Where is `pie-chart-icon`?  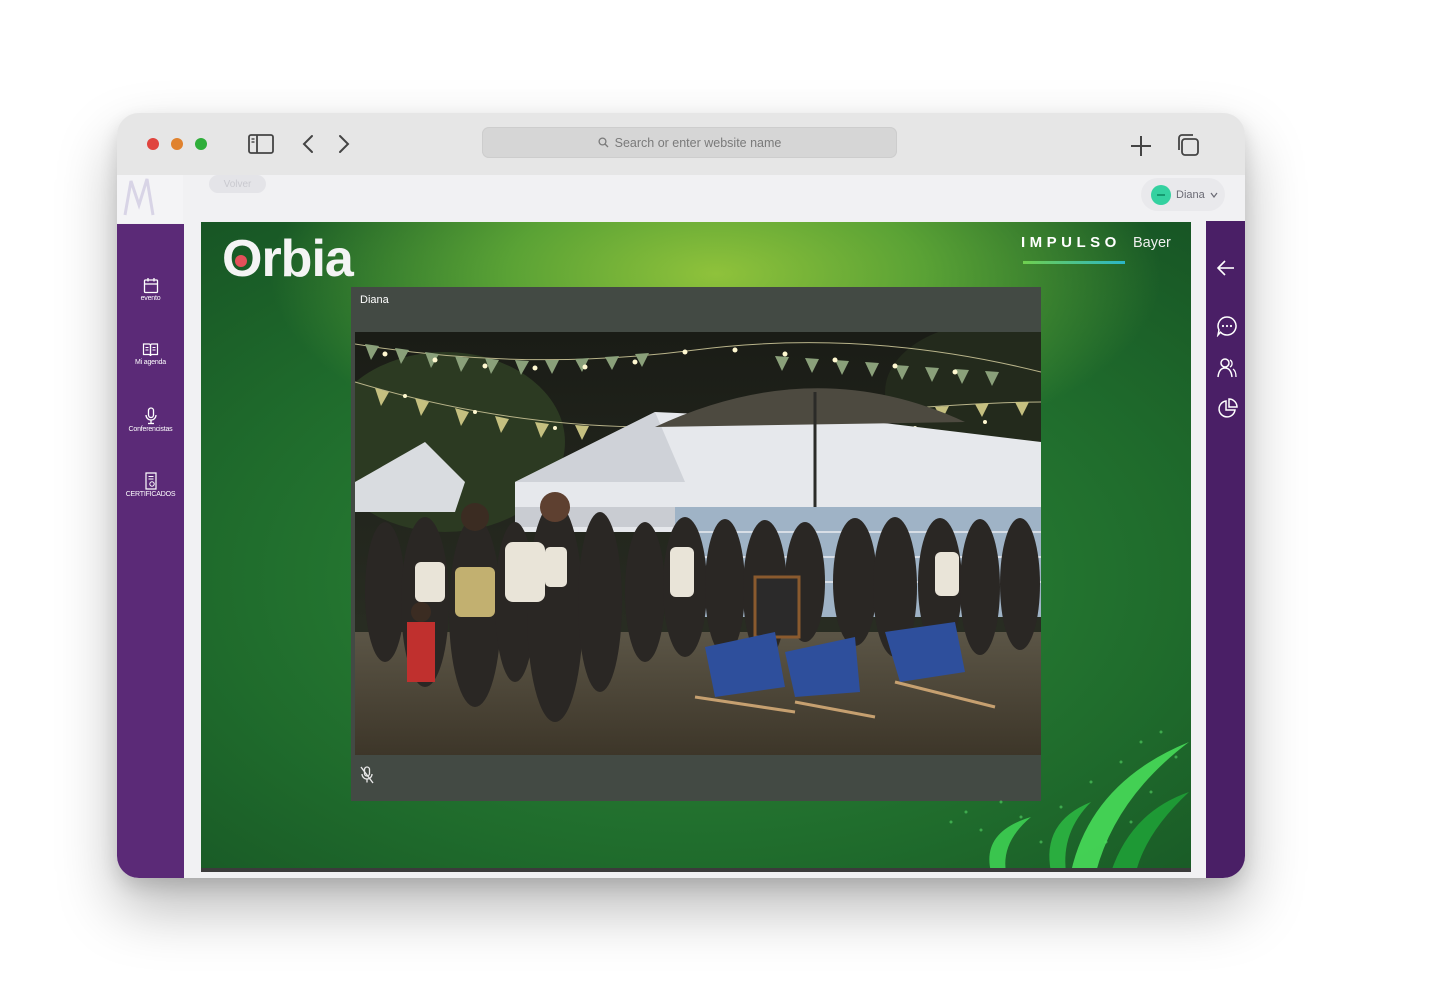
pie-chart-icon is located at coordinates (1227, 409).